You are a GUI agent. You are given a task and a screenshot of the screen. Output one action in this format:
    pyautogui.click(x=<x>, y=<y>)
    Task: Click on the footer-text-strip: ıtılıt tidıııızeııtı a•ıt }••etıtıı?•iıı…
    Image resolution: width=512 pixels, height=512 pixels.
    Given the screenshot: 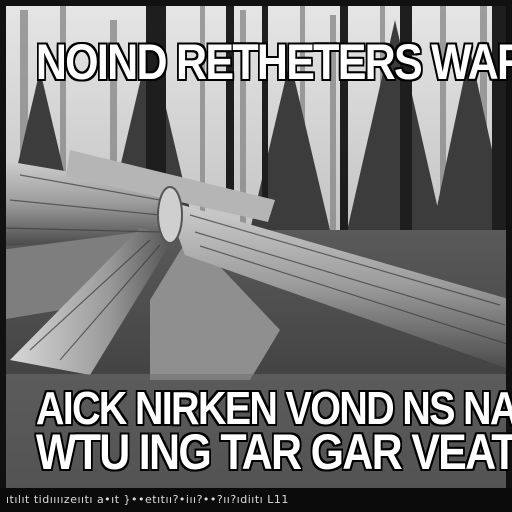 What is the action you would take?
    pyautogui.click(x=256, y=500)
    